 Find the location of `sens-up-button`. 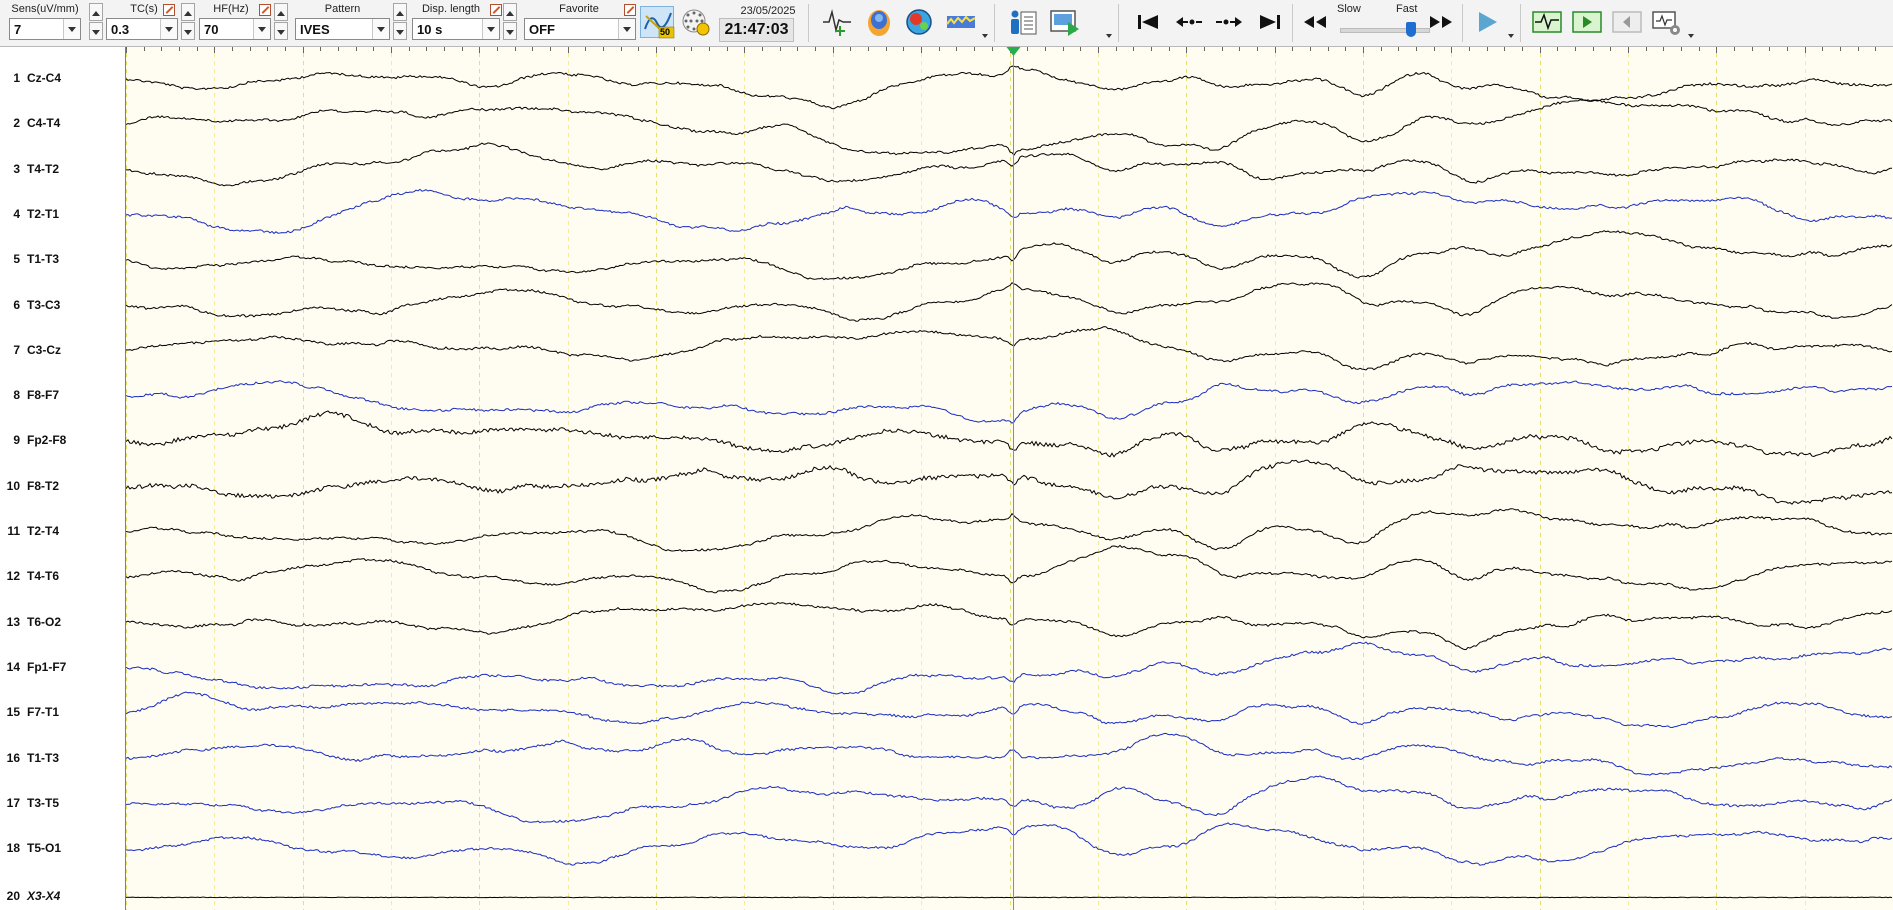

sens-up-button is located at coordinates (96, 12).